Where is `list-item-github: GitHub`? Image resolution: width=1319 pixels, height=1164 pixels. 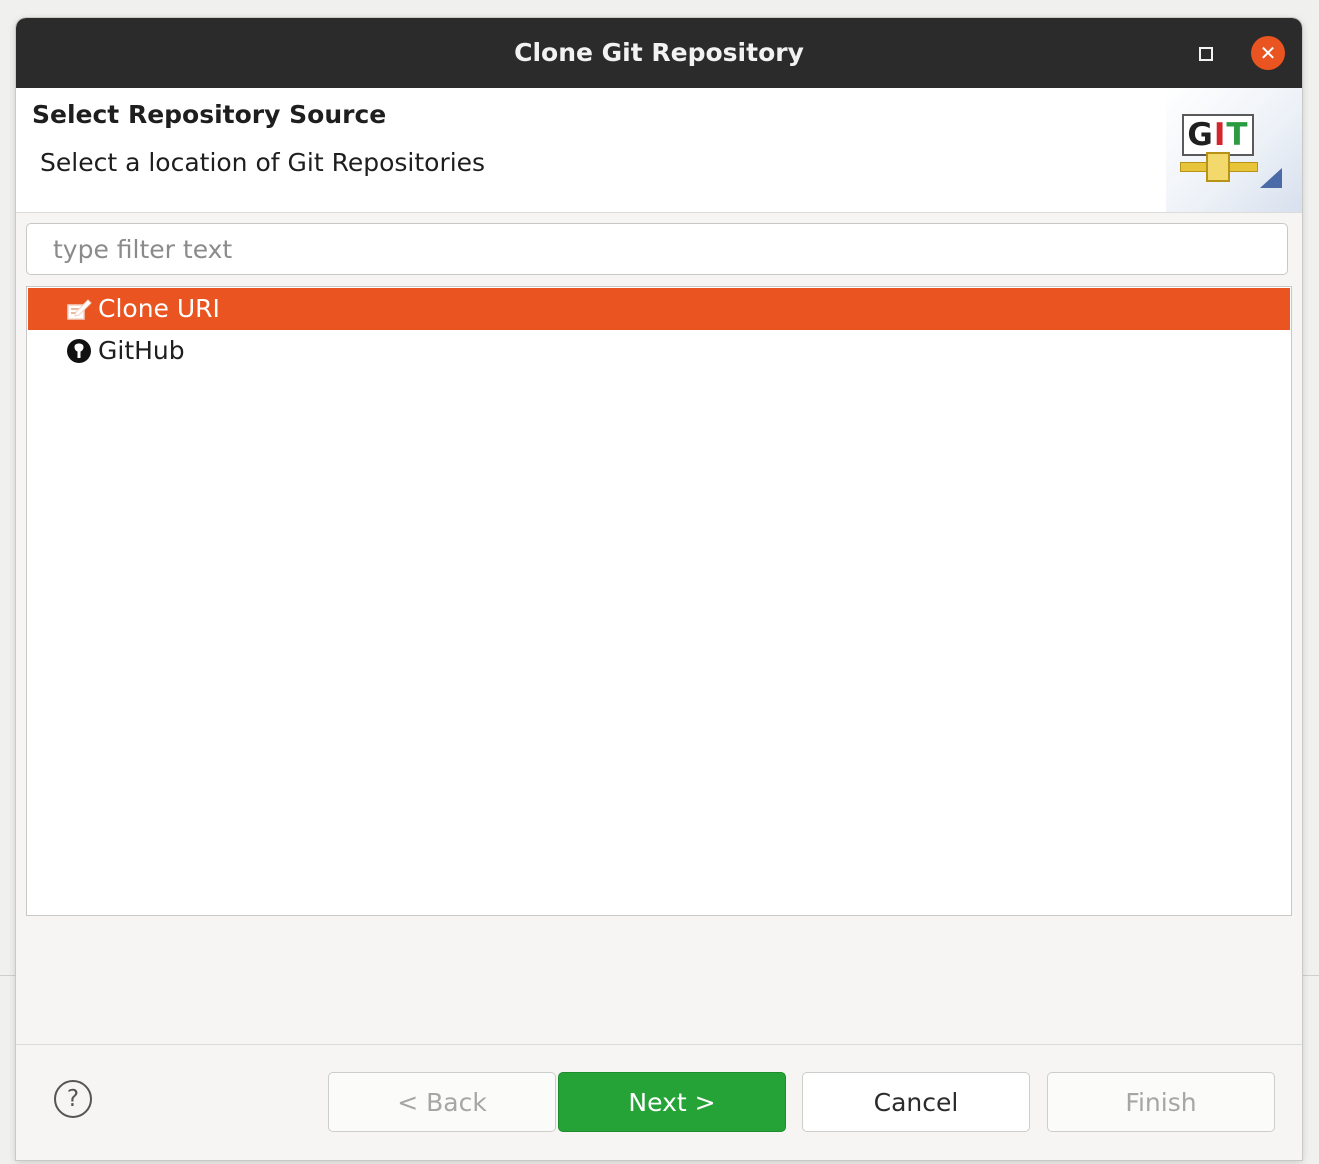 list-item-github: GitHub is located at coordinates (659, 351).